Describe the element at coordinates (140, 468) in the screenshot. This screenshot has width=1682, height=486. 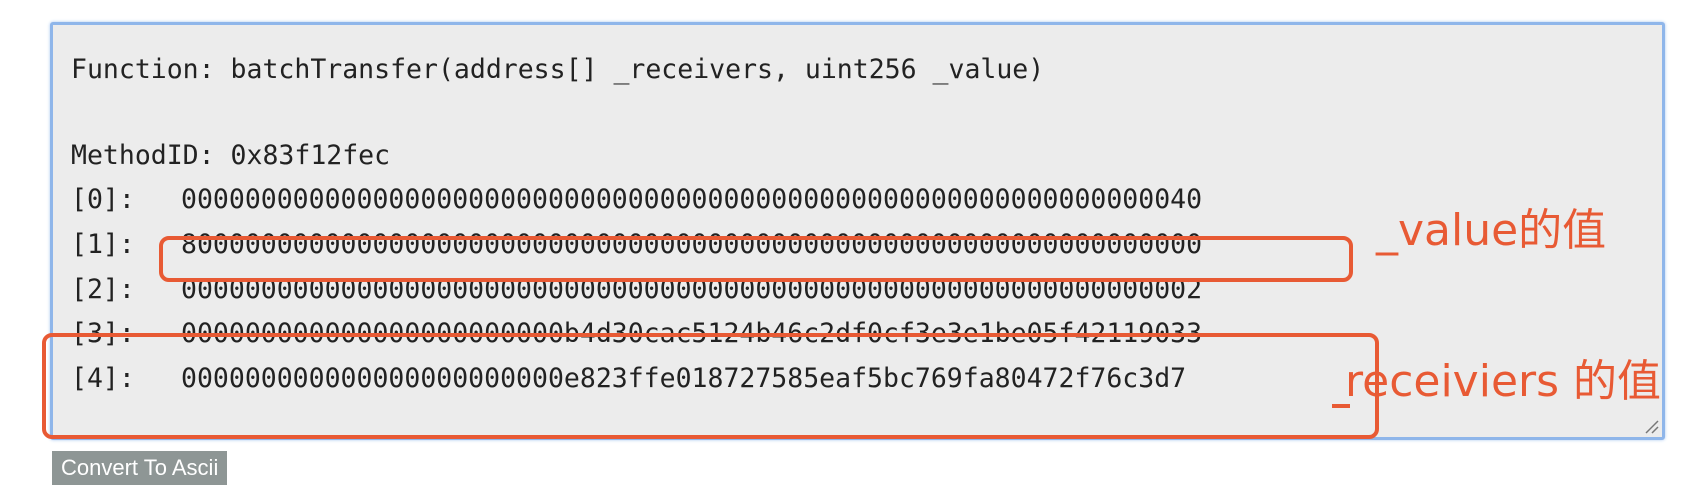
I see `convert-to-ascii-button: Convert To Ascii` at that location.